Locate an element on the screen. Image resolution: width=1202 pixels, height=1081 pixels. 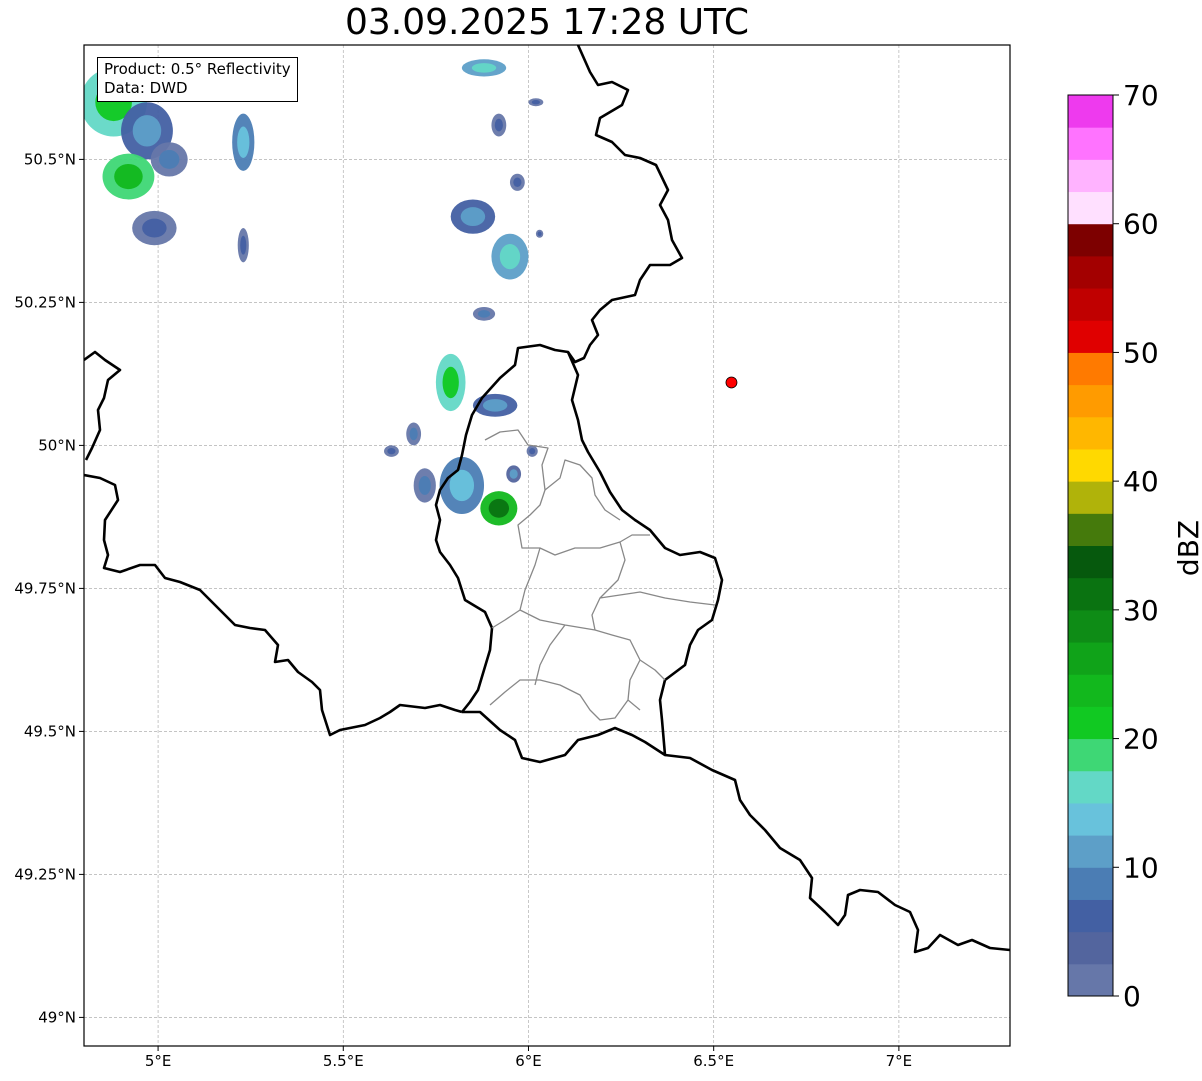
colorbar-segments is located at coordinates (1090, 546).